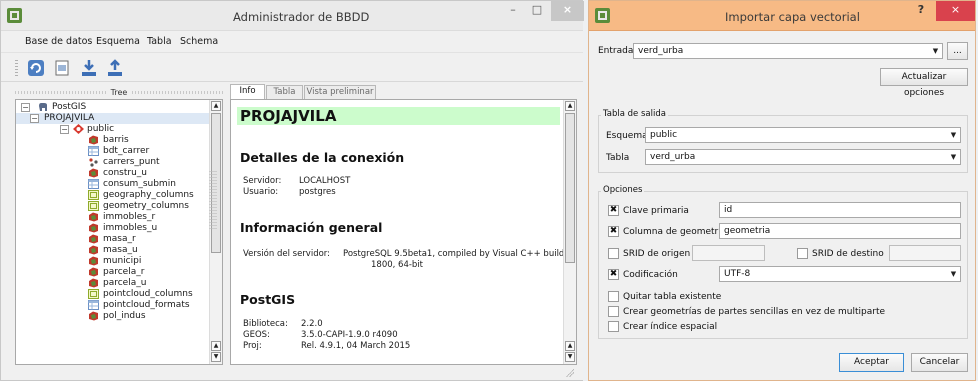 The image size is (978, 381). I want to click on export-layer-icon, so click(115, 68).